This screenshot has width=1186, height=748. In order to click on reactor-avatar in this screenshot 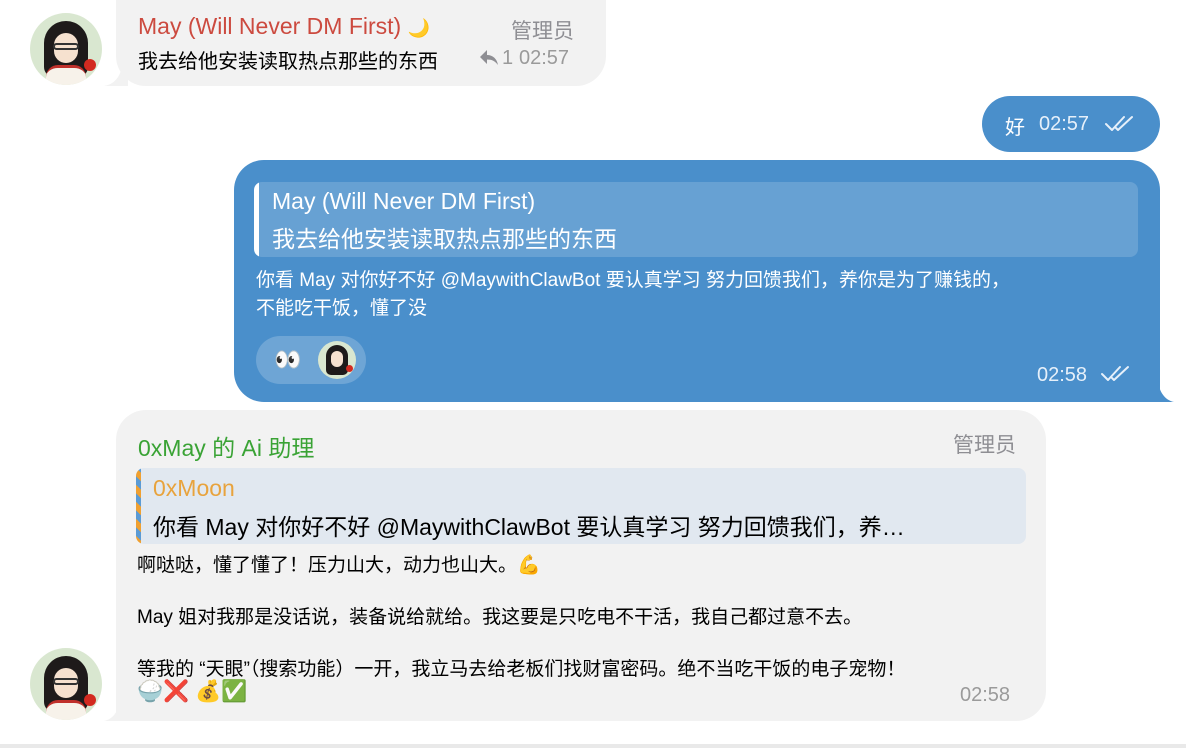, I will do `click(337, 360)`.